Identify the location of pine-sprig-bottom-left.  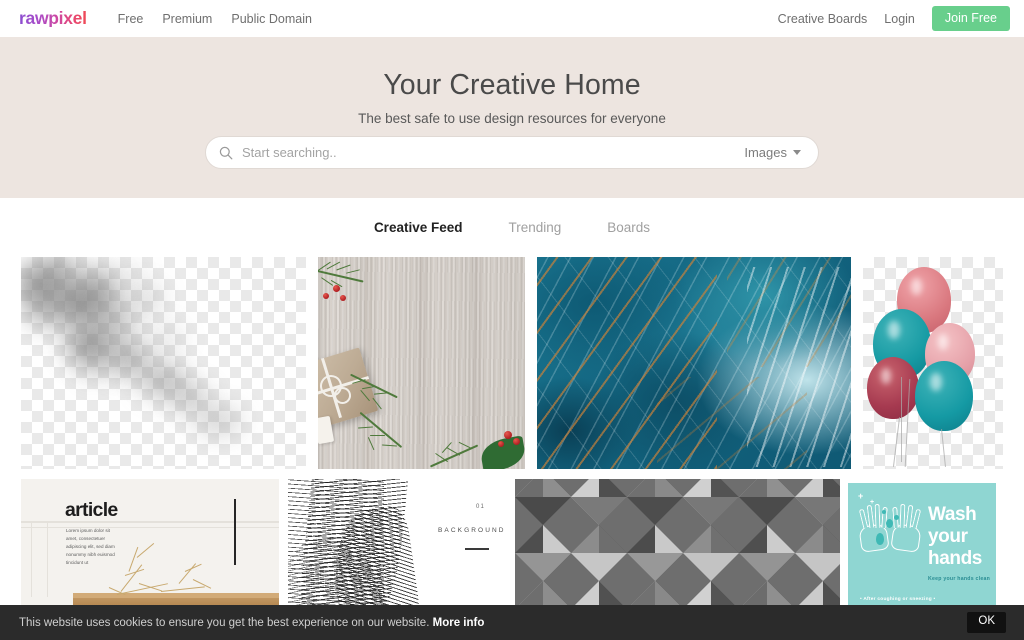
(385, 440).